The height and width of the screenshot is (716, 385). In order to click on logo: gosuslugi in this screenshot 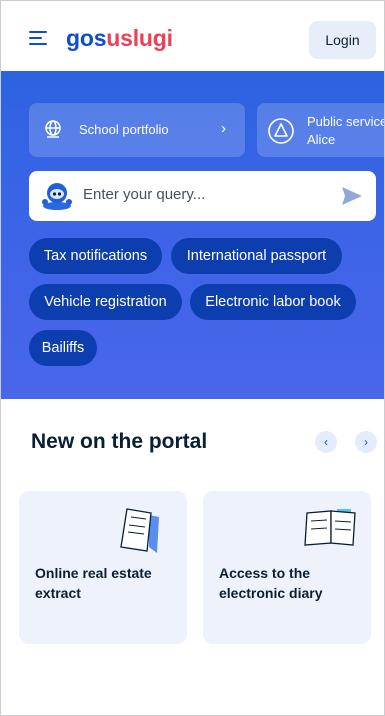, I will do `click(119, 38)`.